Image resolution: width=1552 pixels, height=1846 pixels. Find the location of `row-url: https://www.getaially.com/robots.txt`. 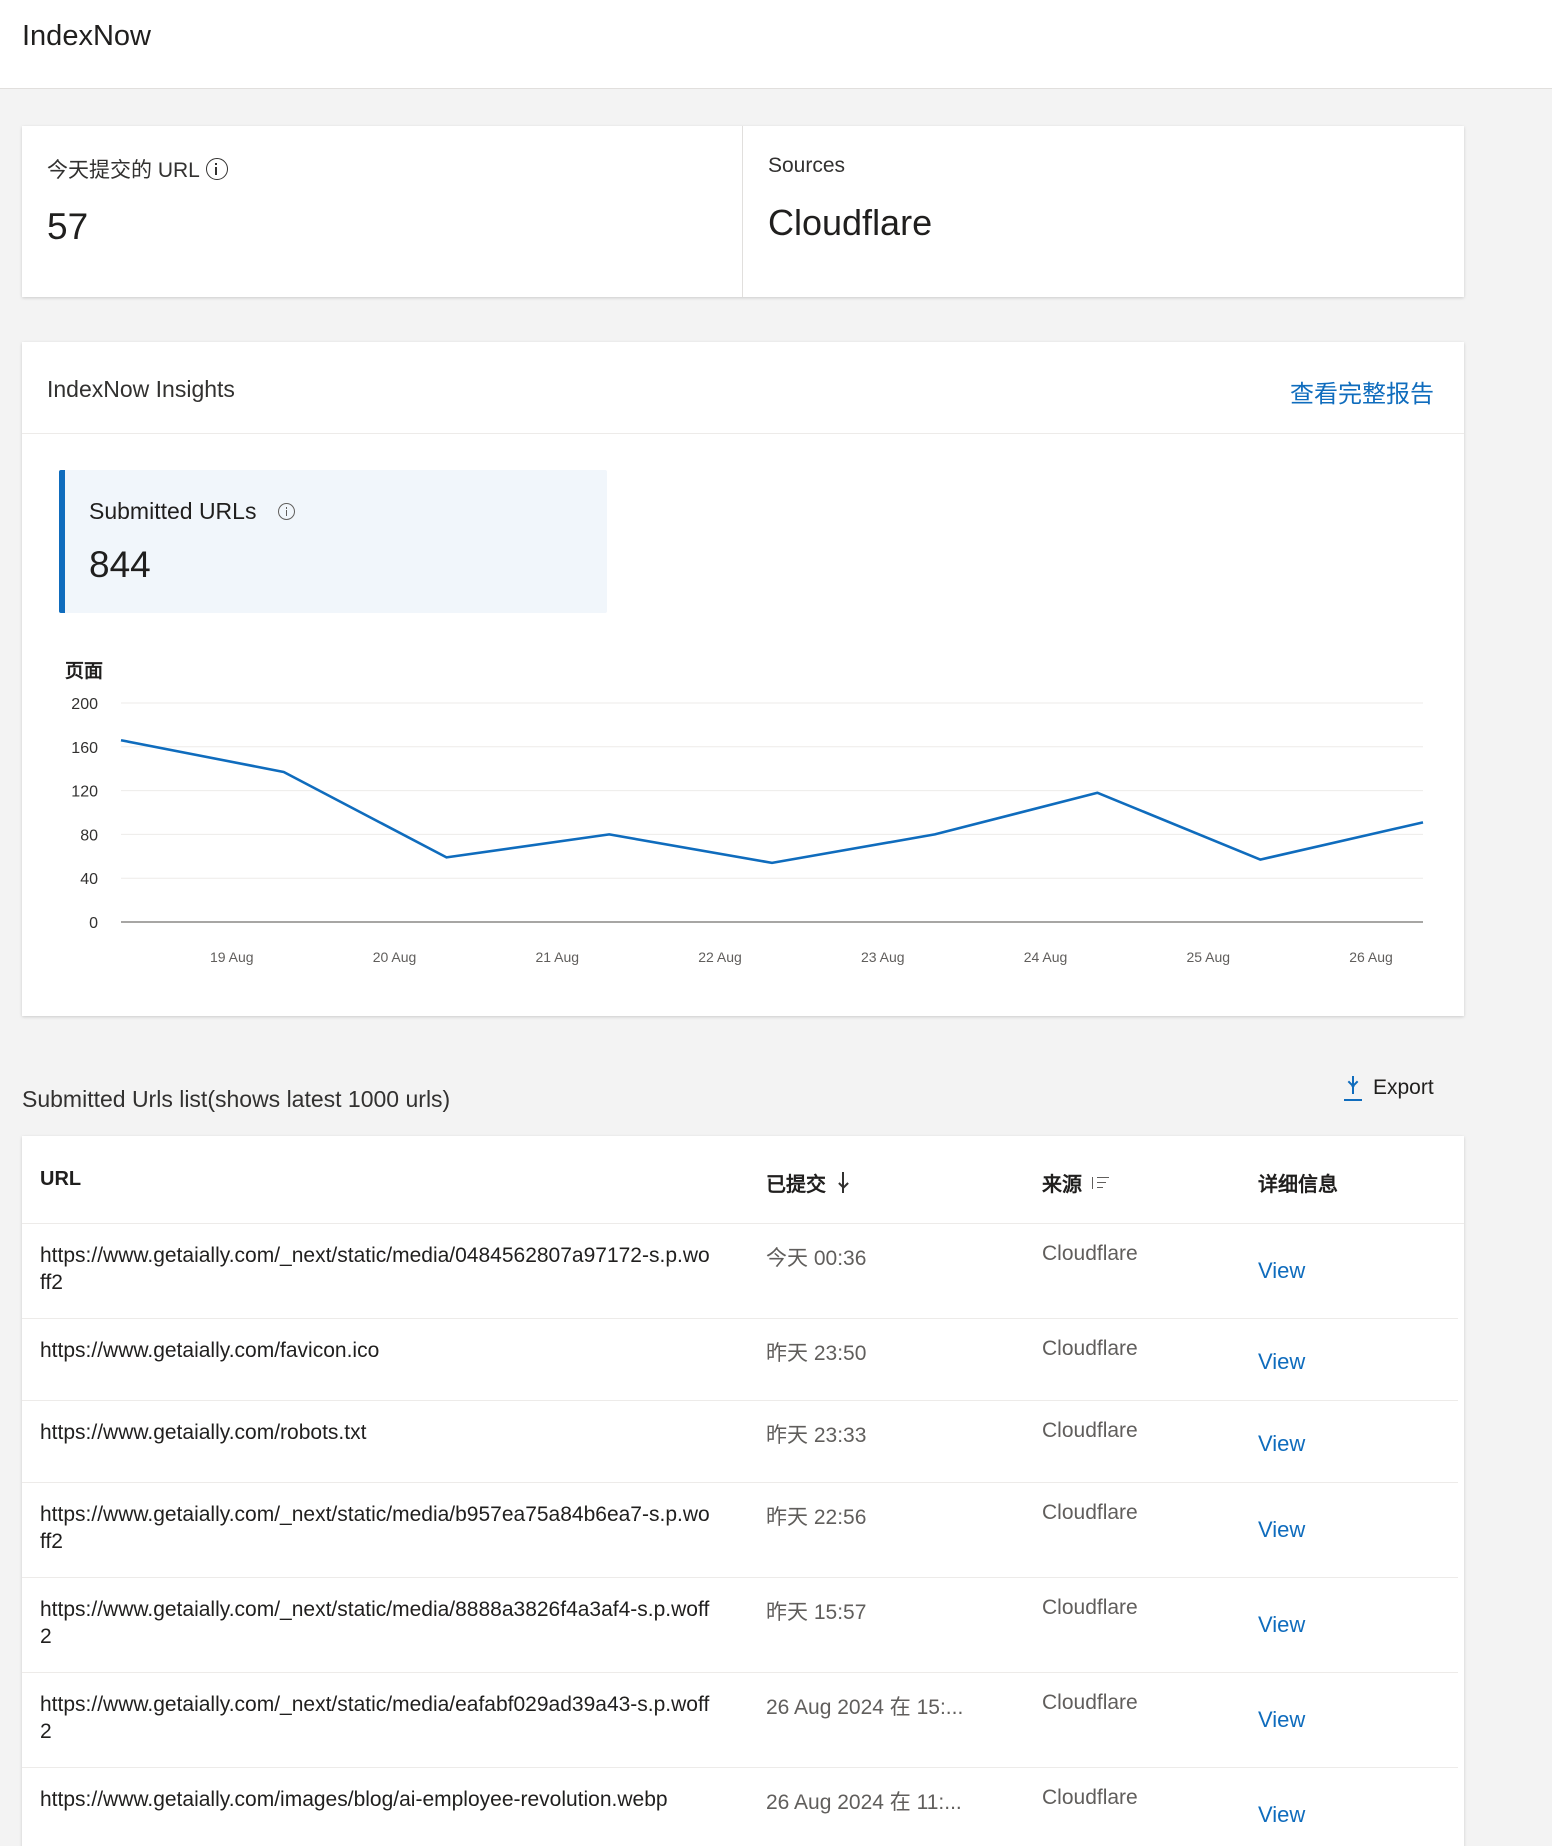

row-url: https://www.getaially.com/robots.txt is located at coordinates (203, 1432).